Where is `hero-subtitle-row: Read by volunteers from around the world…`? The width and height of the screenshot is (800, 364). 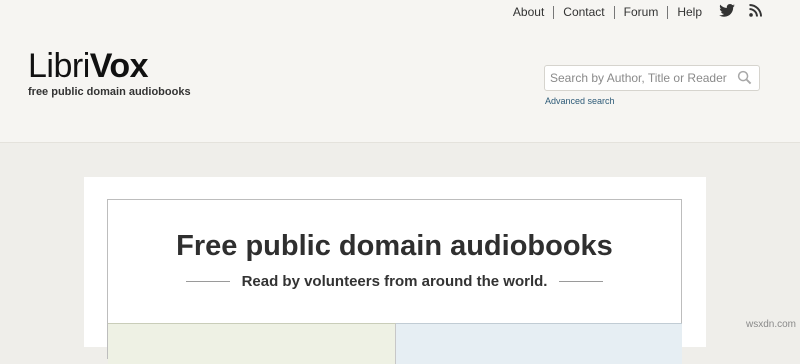
hero-subtitle-row: Read by volunteers from around the world… is located at coordinates (394, 281).